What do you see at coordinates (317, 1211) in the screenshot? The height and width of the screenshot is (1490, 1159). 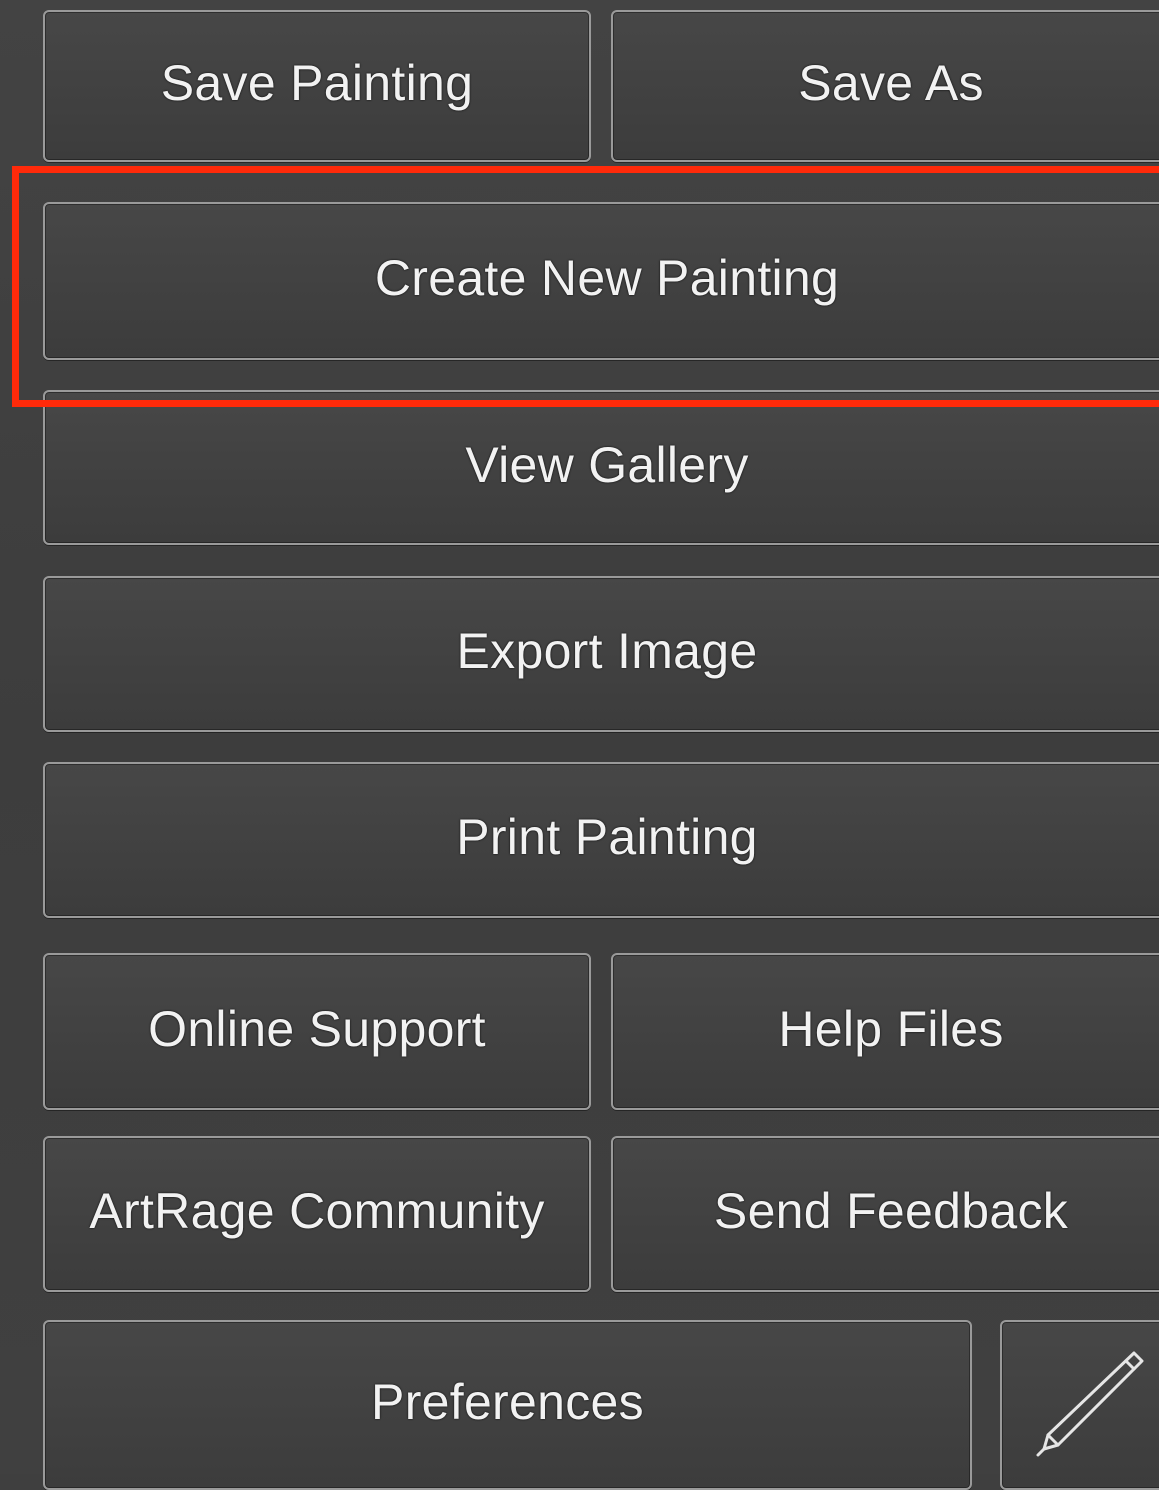 I see `artrage-community-label: ArtRage Community` at bounding box center [317, 1211].